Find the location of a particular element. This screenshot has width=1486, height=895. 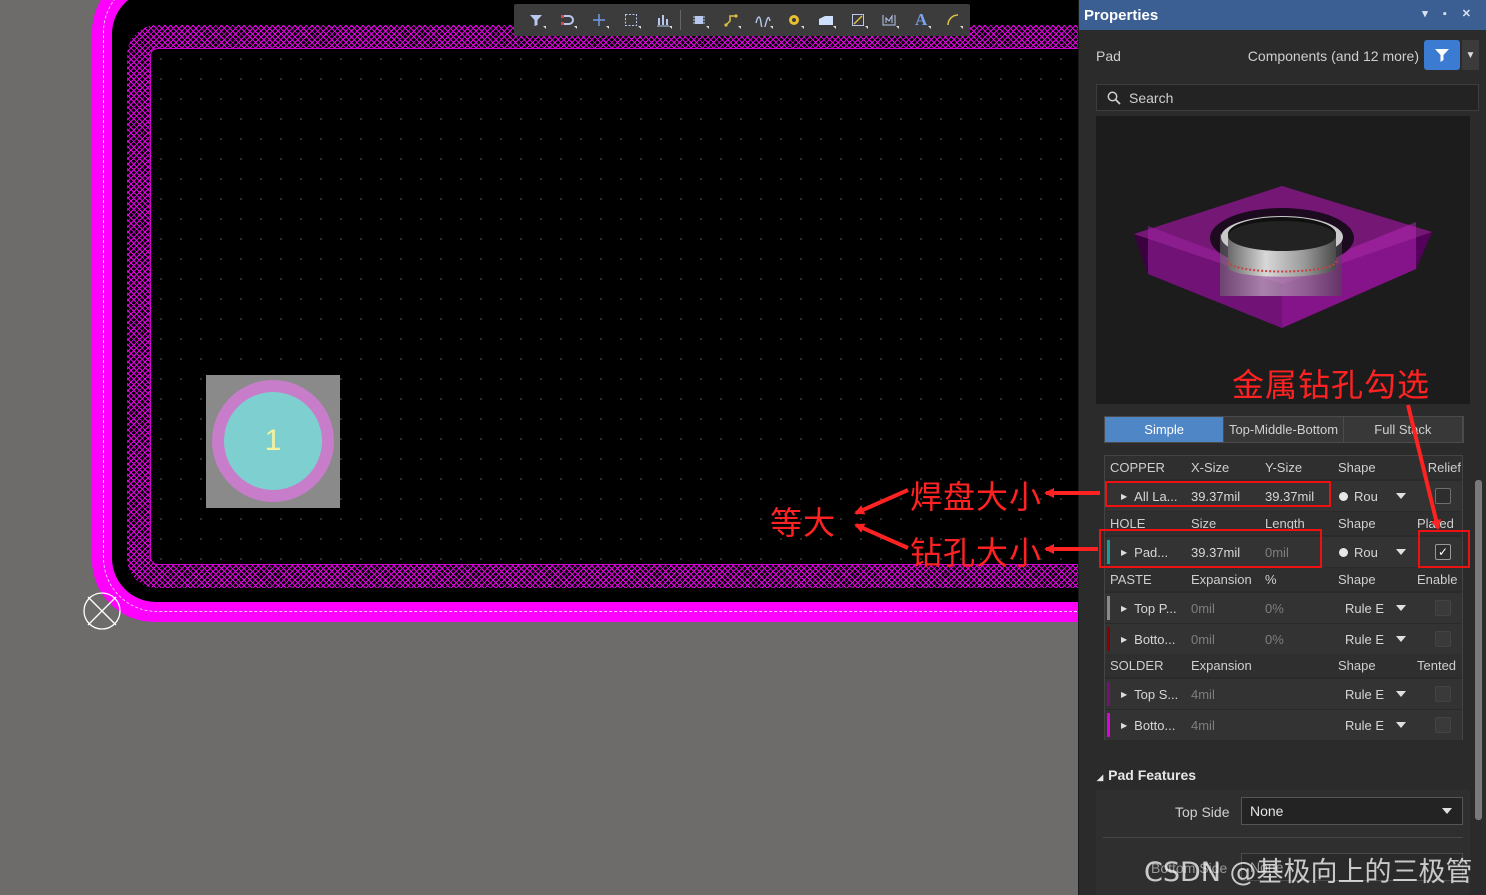

tab-top-middle-bottom: Top-Middle-Bottom is located at coordinates (1284, 429).